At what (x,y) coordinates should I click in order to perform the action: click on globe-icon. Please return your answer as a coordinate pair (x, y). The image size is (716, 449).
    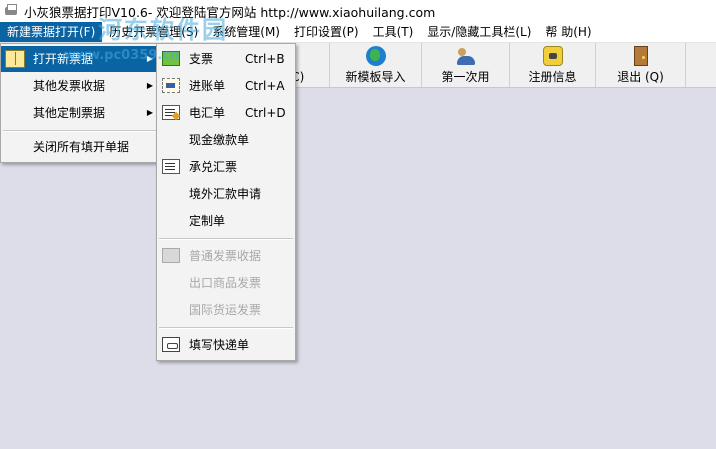
    Looking at the image, I should click on (375, 55).